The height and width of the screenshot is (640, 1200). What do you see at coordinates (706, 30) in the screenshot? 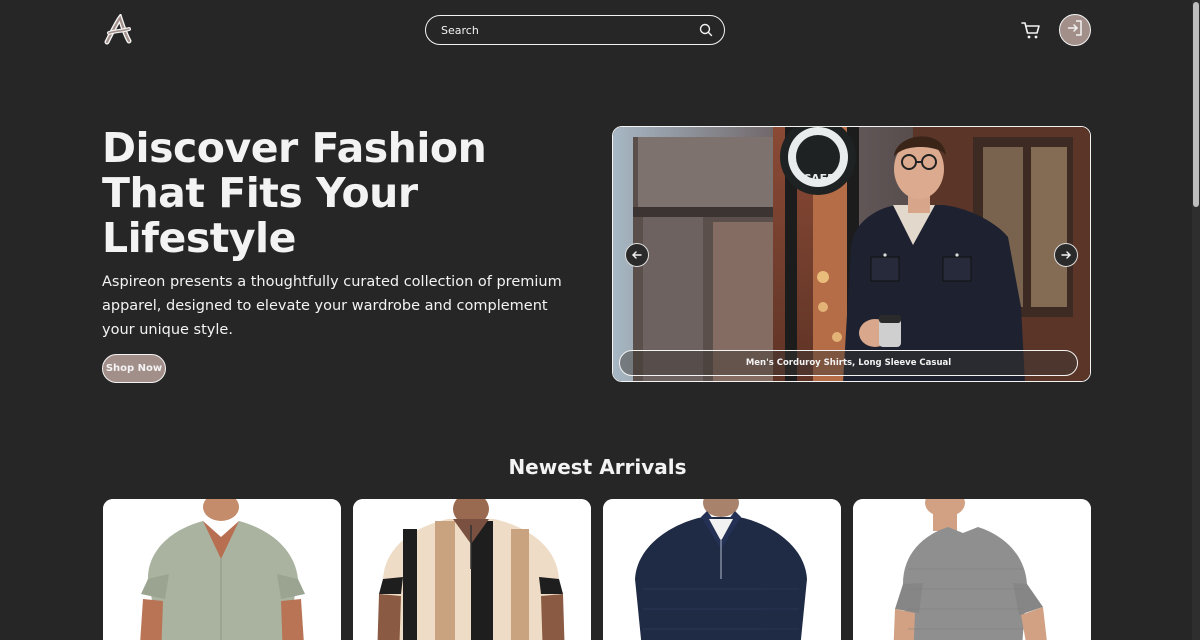
I see `search-icon` at bounding box center [706, 30].